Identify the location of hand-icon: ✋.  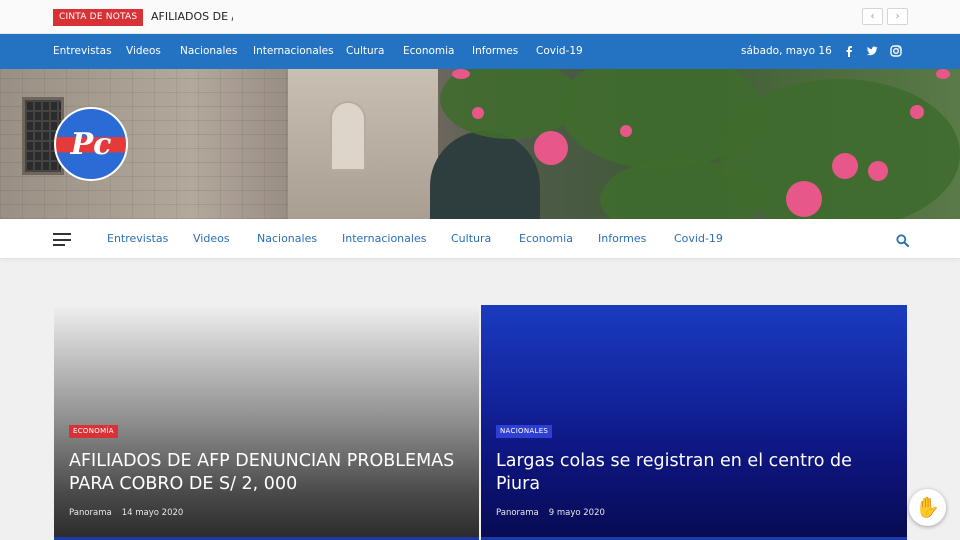
(927, 507).